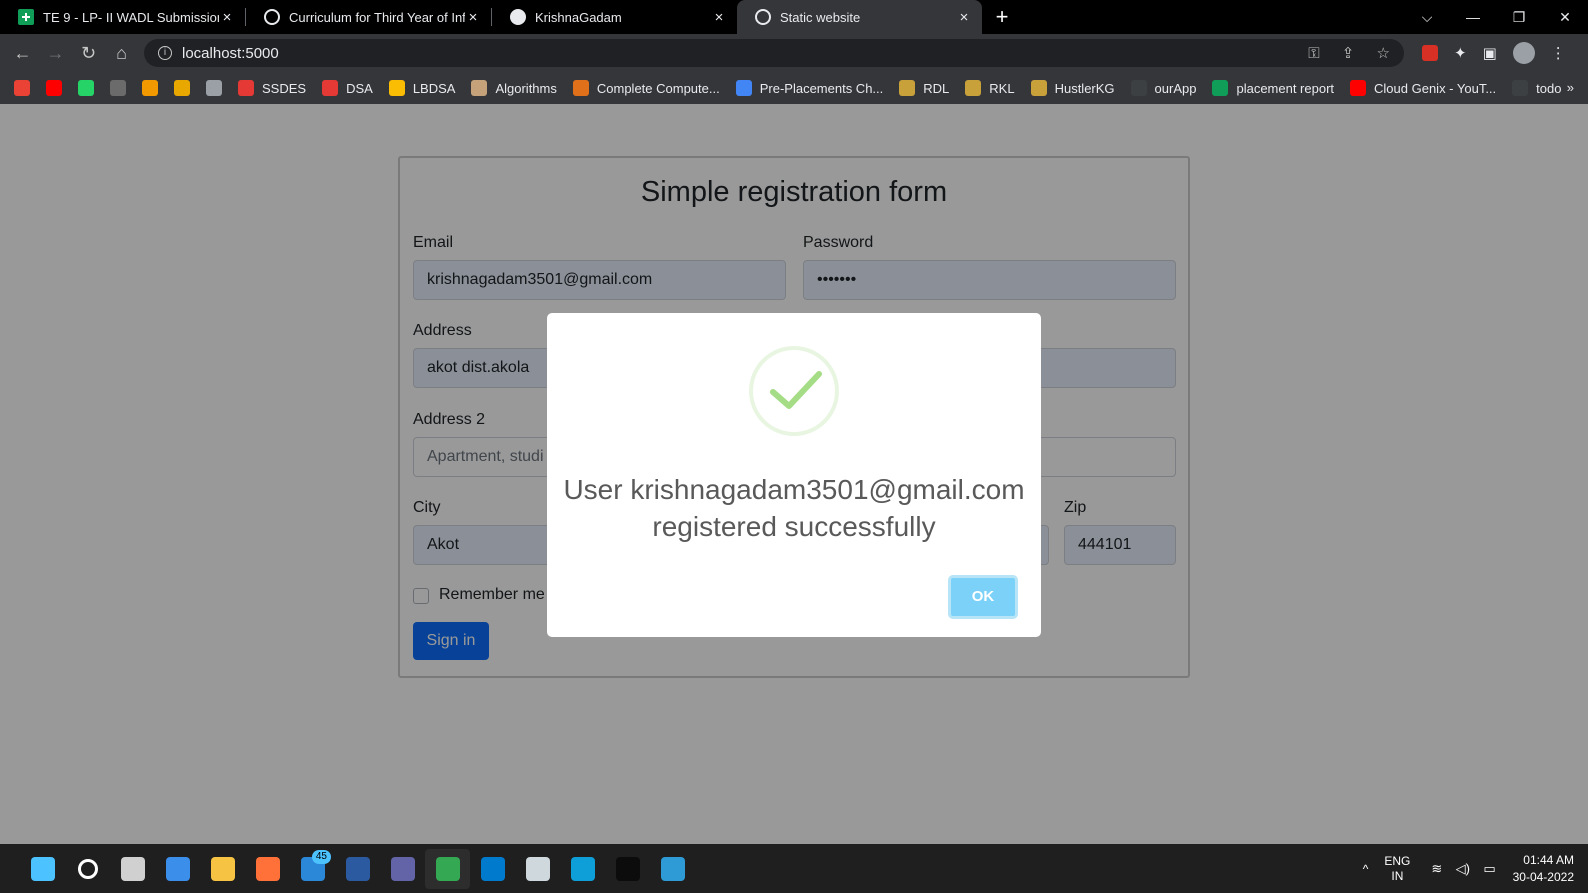  What do you see at coordinates (736, 53) in the screenshot?
I see `url-text: localhost:5000` at bounding box center [736, 53].